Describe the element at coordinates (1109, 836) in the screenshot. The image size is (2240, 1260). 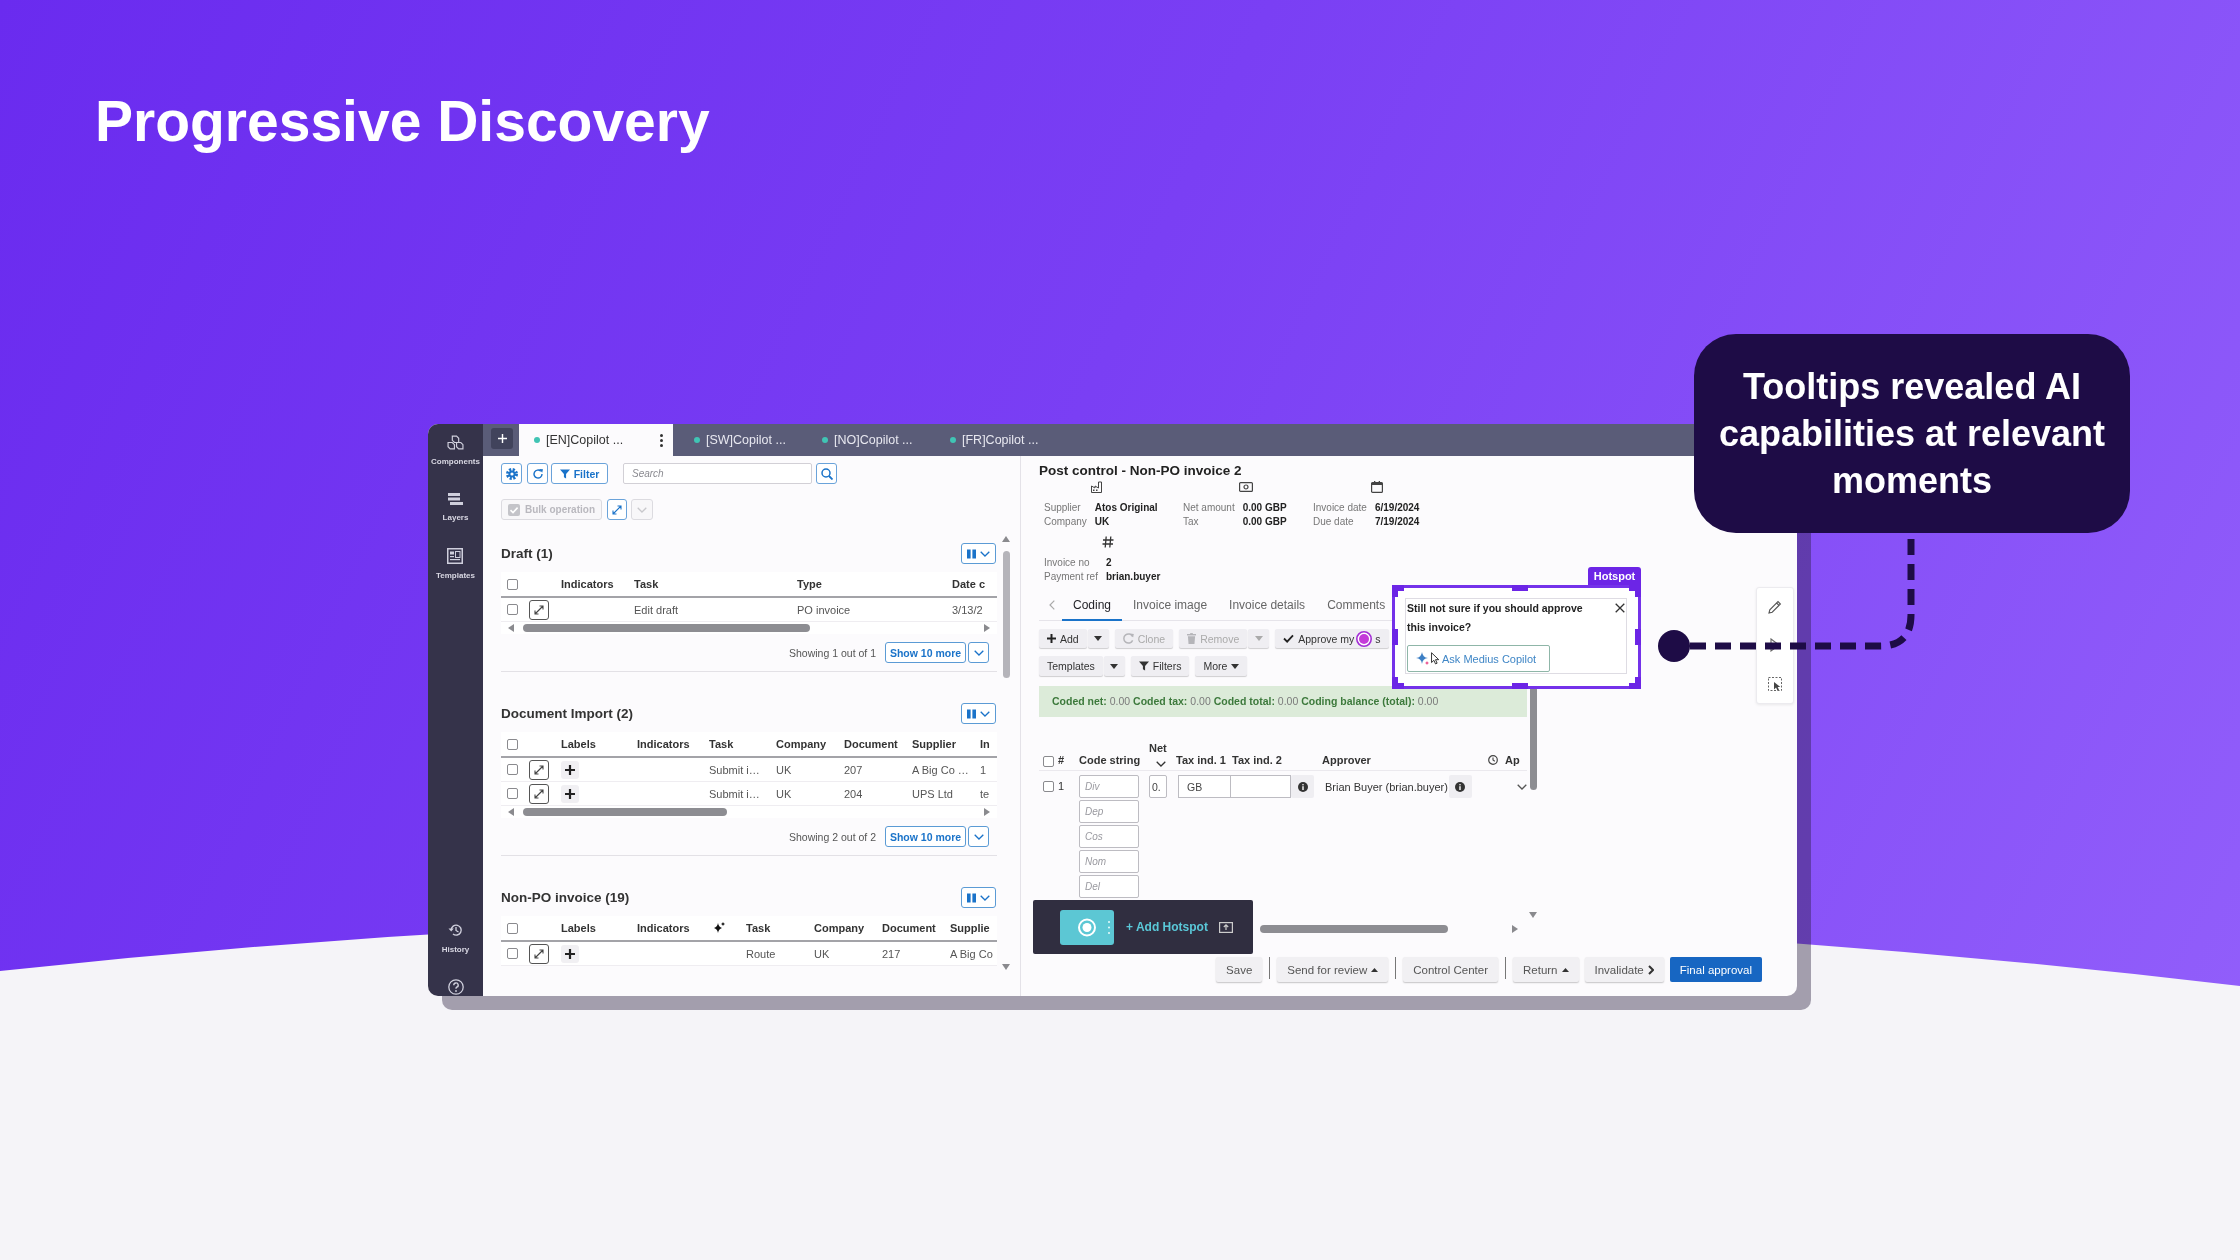
I see `code-field: Cos` at that location.